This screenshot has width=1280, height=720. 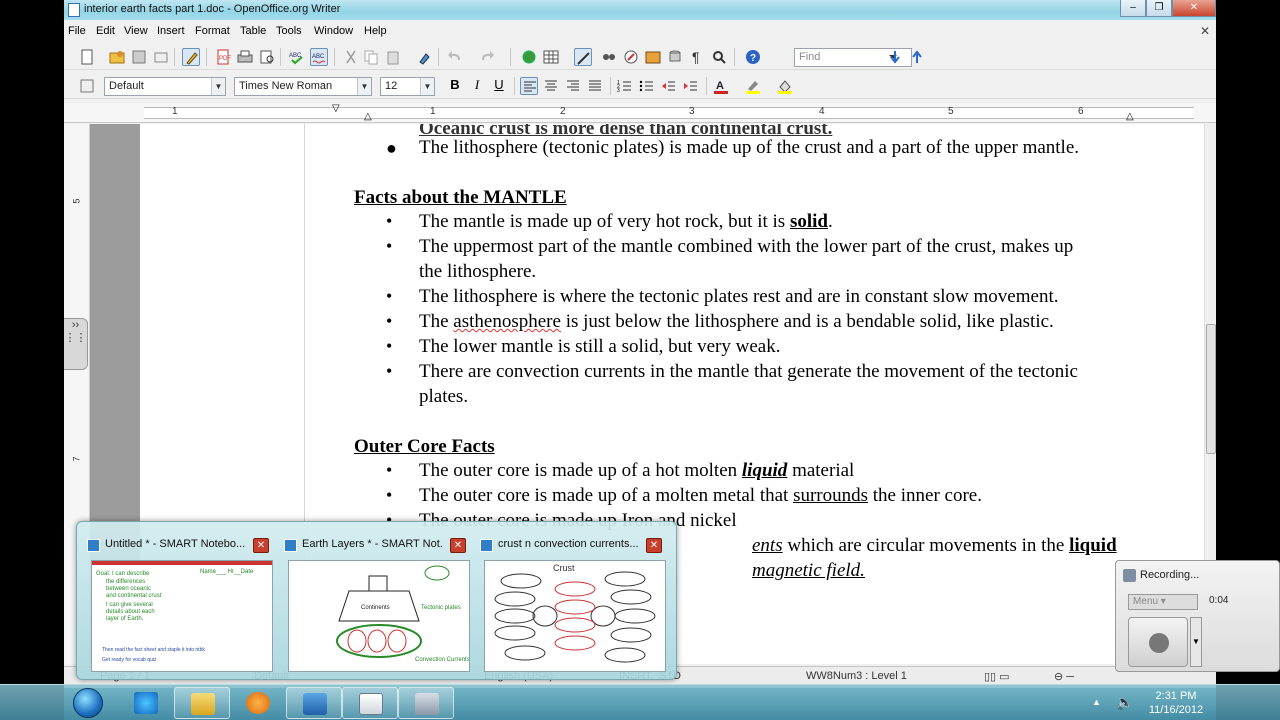 What do you see at coordinates (202, 703) in the screenshot?
I see `taskbar-explorer` at bounding box center [202, 703].